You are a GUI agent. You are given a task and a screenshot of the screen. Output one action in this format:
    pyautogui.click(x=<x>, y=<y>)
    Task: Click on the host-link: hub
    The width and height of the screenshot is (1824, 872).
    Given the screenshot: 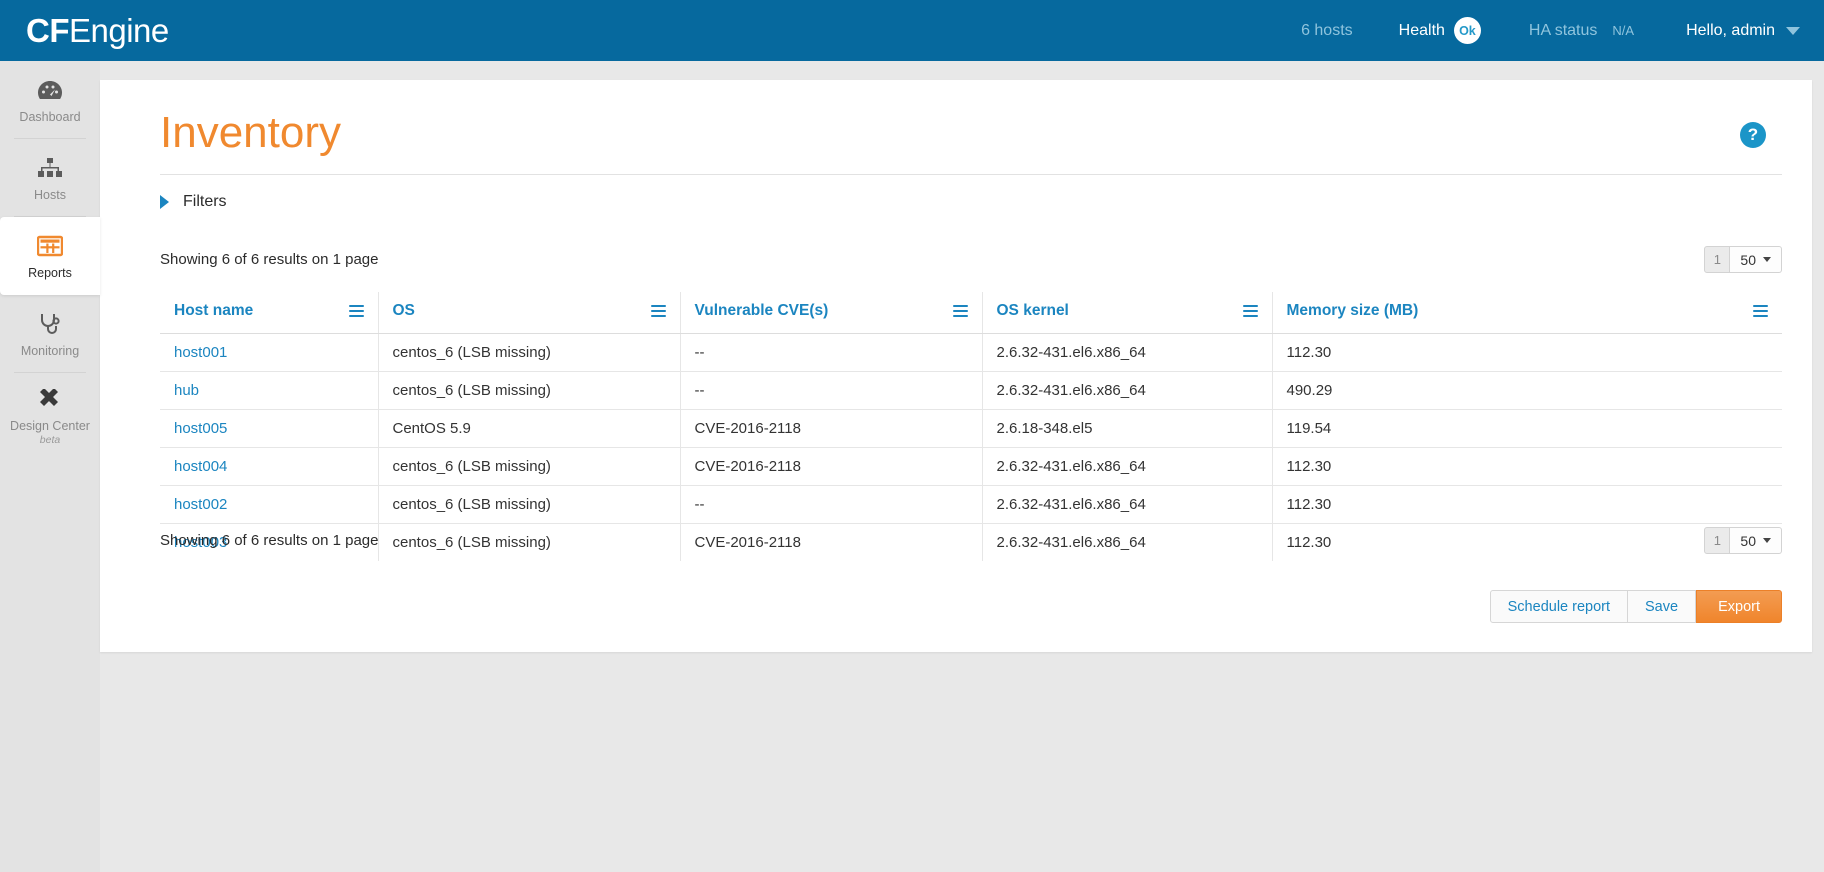 What is the action you would take?
    pyautogui.click(x=186, y=390)
    